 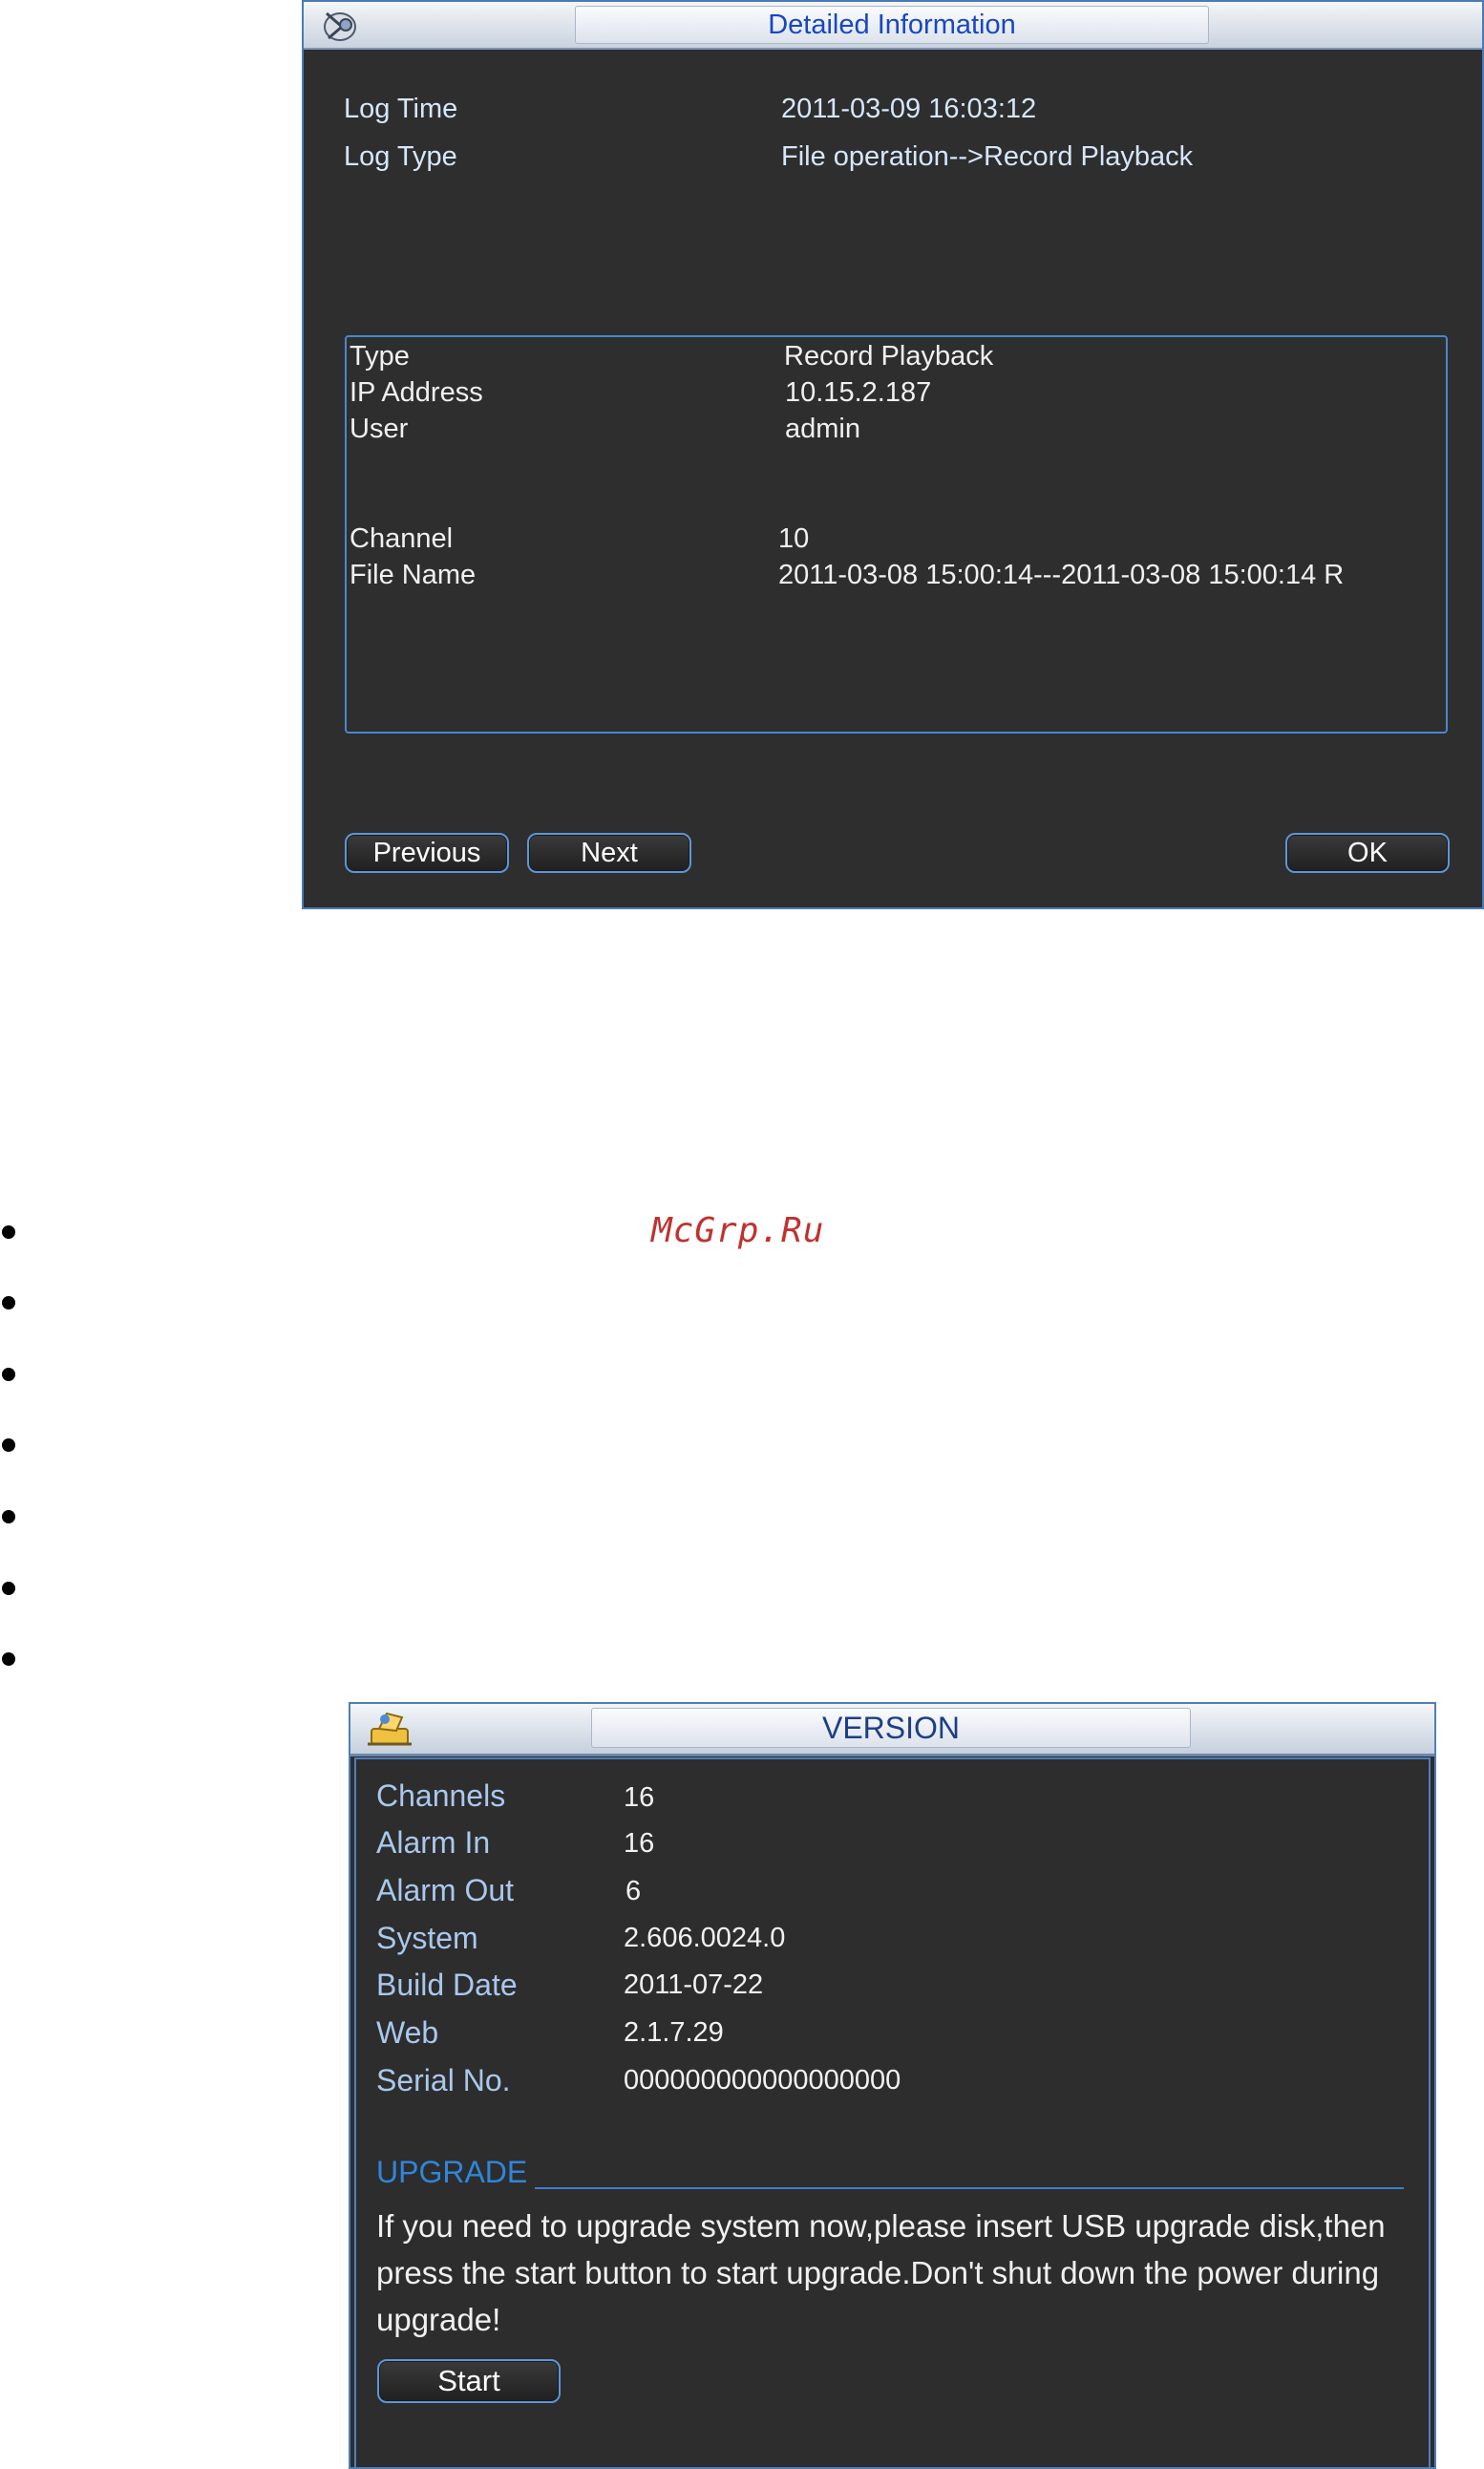 What do you see at coordinates (859, 392) in the screenshot?
I see `ip-address-value: 10.15.2.187` at bounding box center [859, 392].